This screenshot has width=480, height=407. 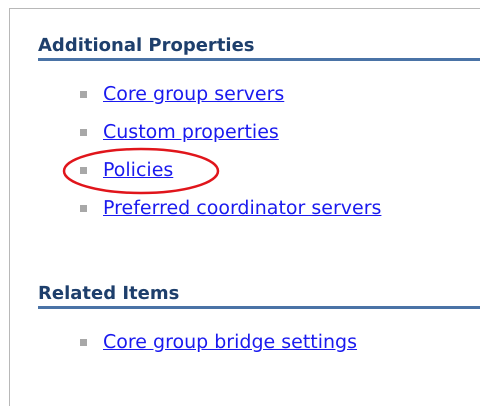 What do you see at coordinates (259, 48) in the screenshot?
I see `section-heading: Additional Properties` at bounding box center [259, 48].